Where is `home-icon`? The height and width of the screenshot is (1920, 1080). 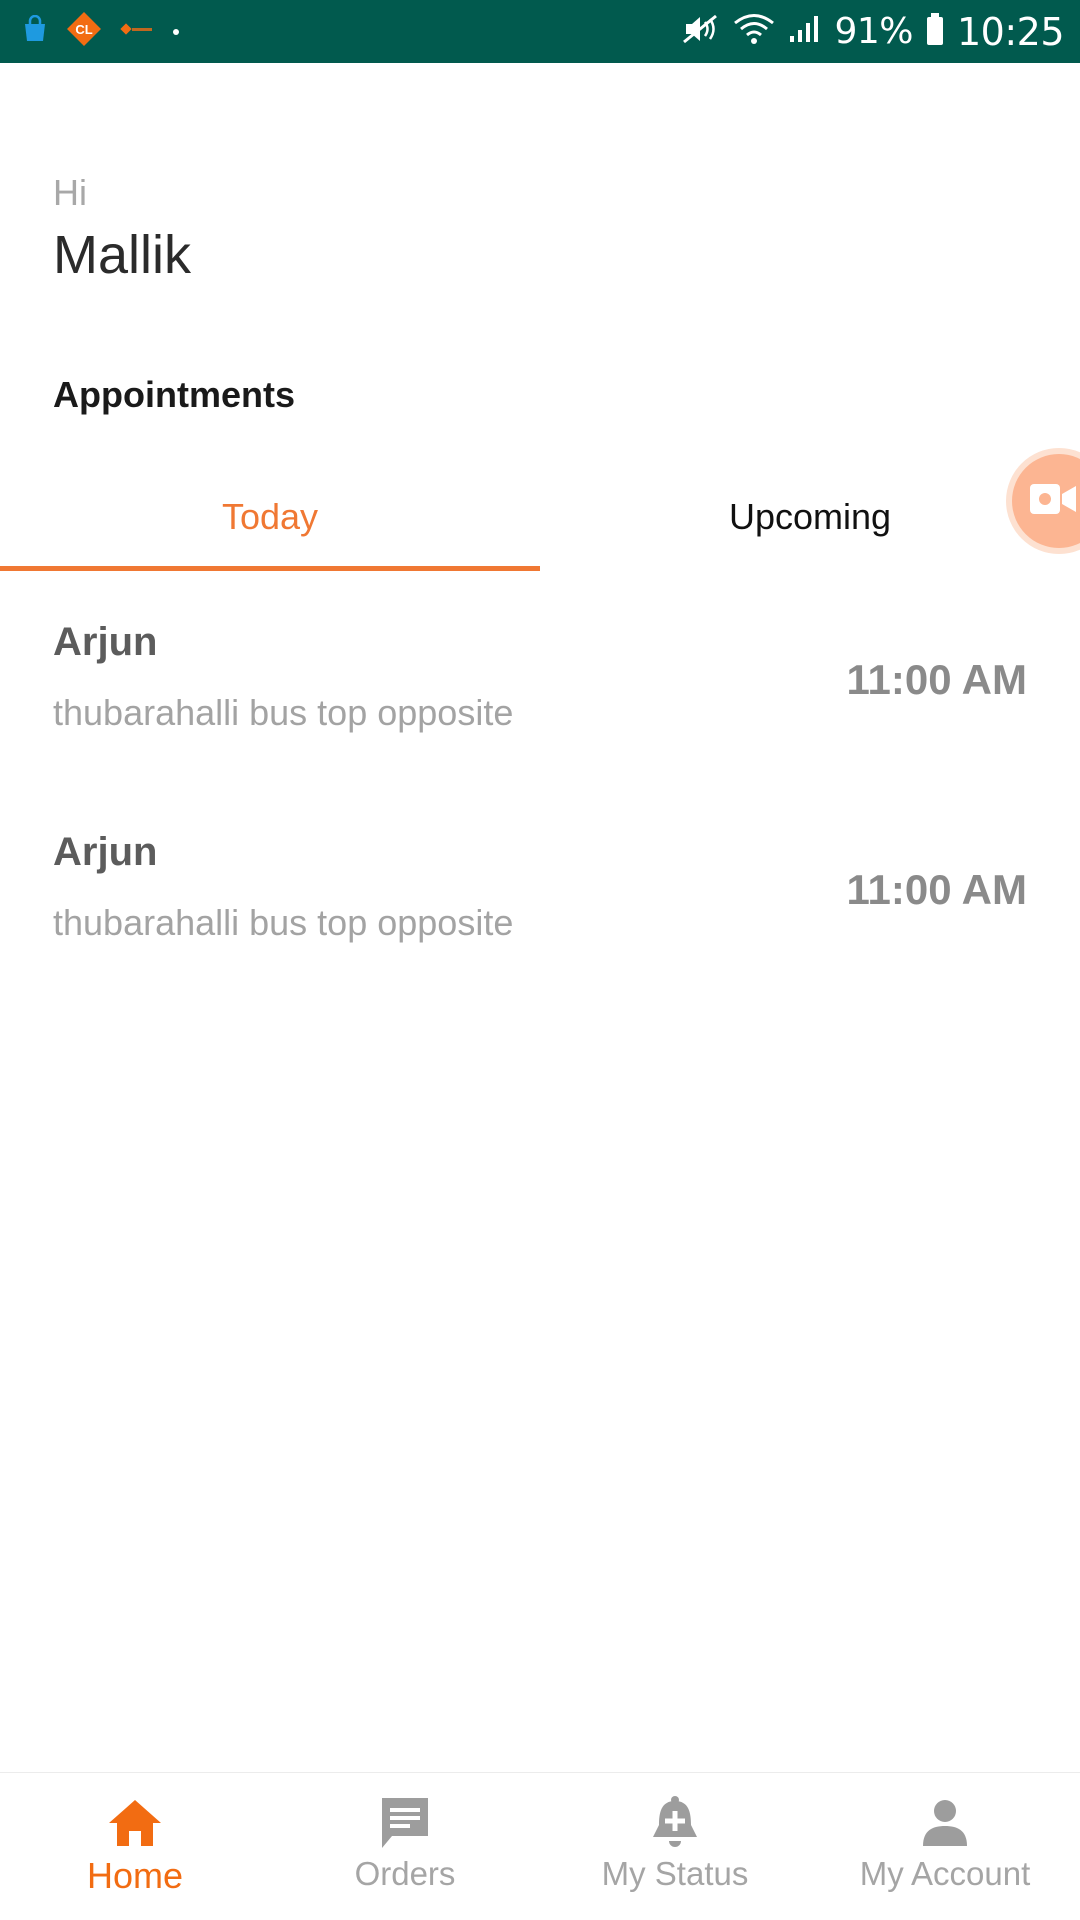 home-icon is located at coordinates (135, 1823).